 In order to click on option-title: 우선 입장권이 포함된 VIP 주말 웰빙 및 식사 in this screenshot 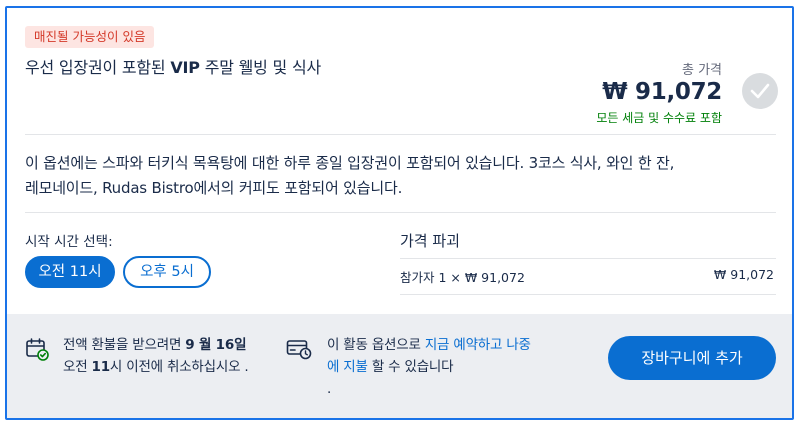, I will do `click(173, 68)`.